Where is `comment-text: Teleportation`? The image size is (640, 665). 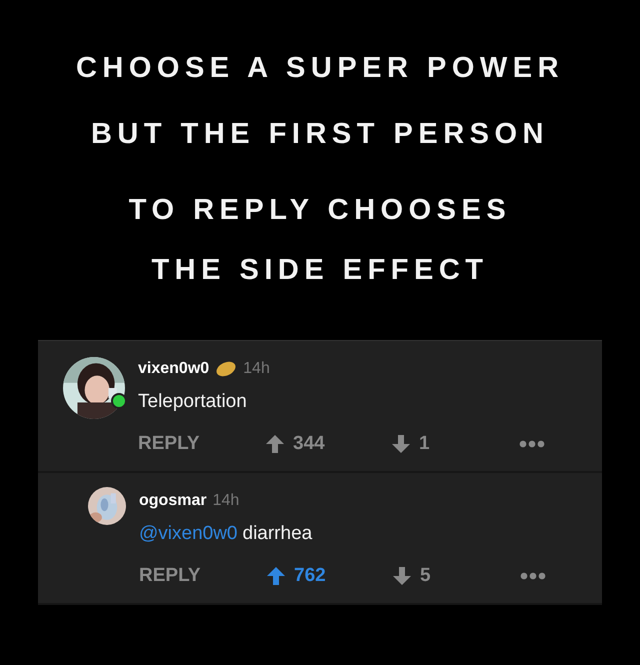
comment-text: Teleportation is located at coordinates (192, 402).